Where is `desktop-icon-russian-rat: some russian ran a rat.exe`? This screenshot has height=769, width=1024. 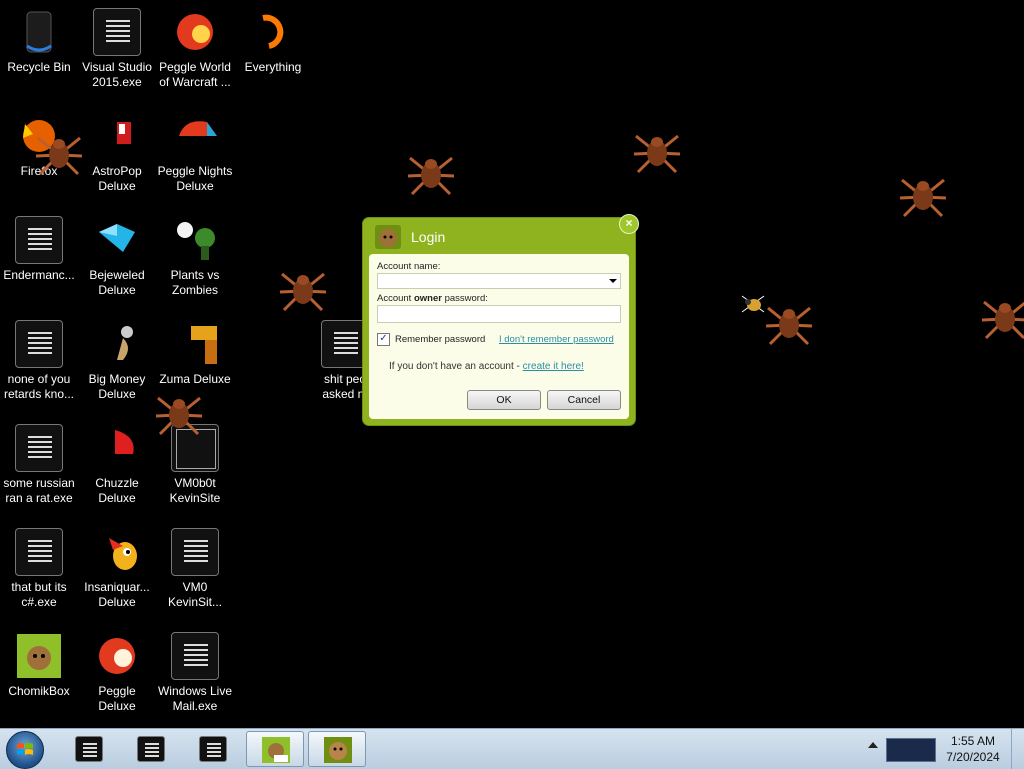 desktop-icon-russian-rat: some russian ran a rat.exe is located at coordinates (39, 466).